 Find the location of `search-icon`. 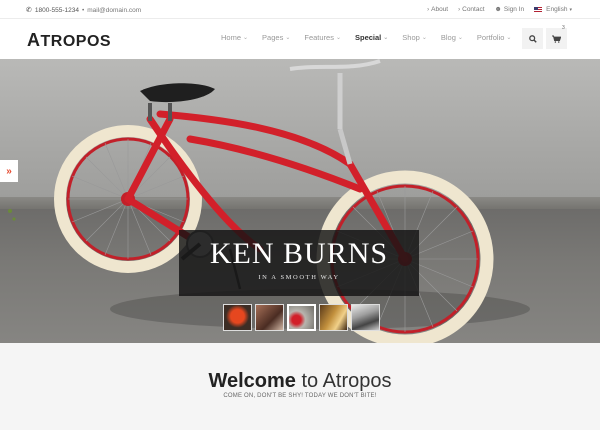

search-icon is located at coordinates (532, 38).